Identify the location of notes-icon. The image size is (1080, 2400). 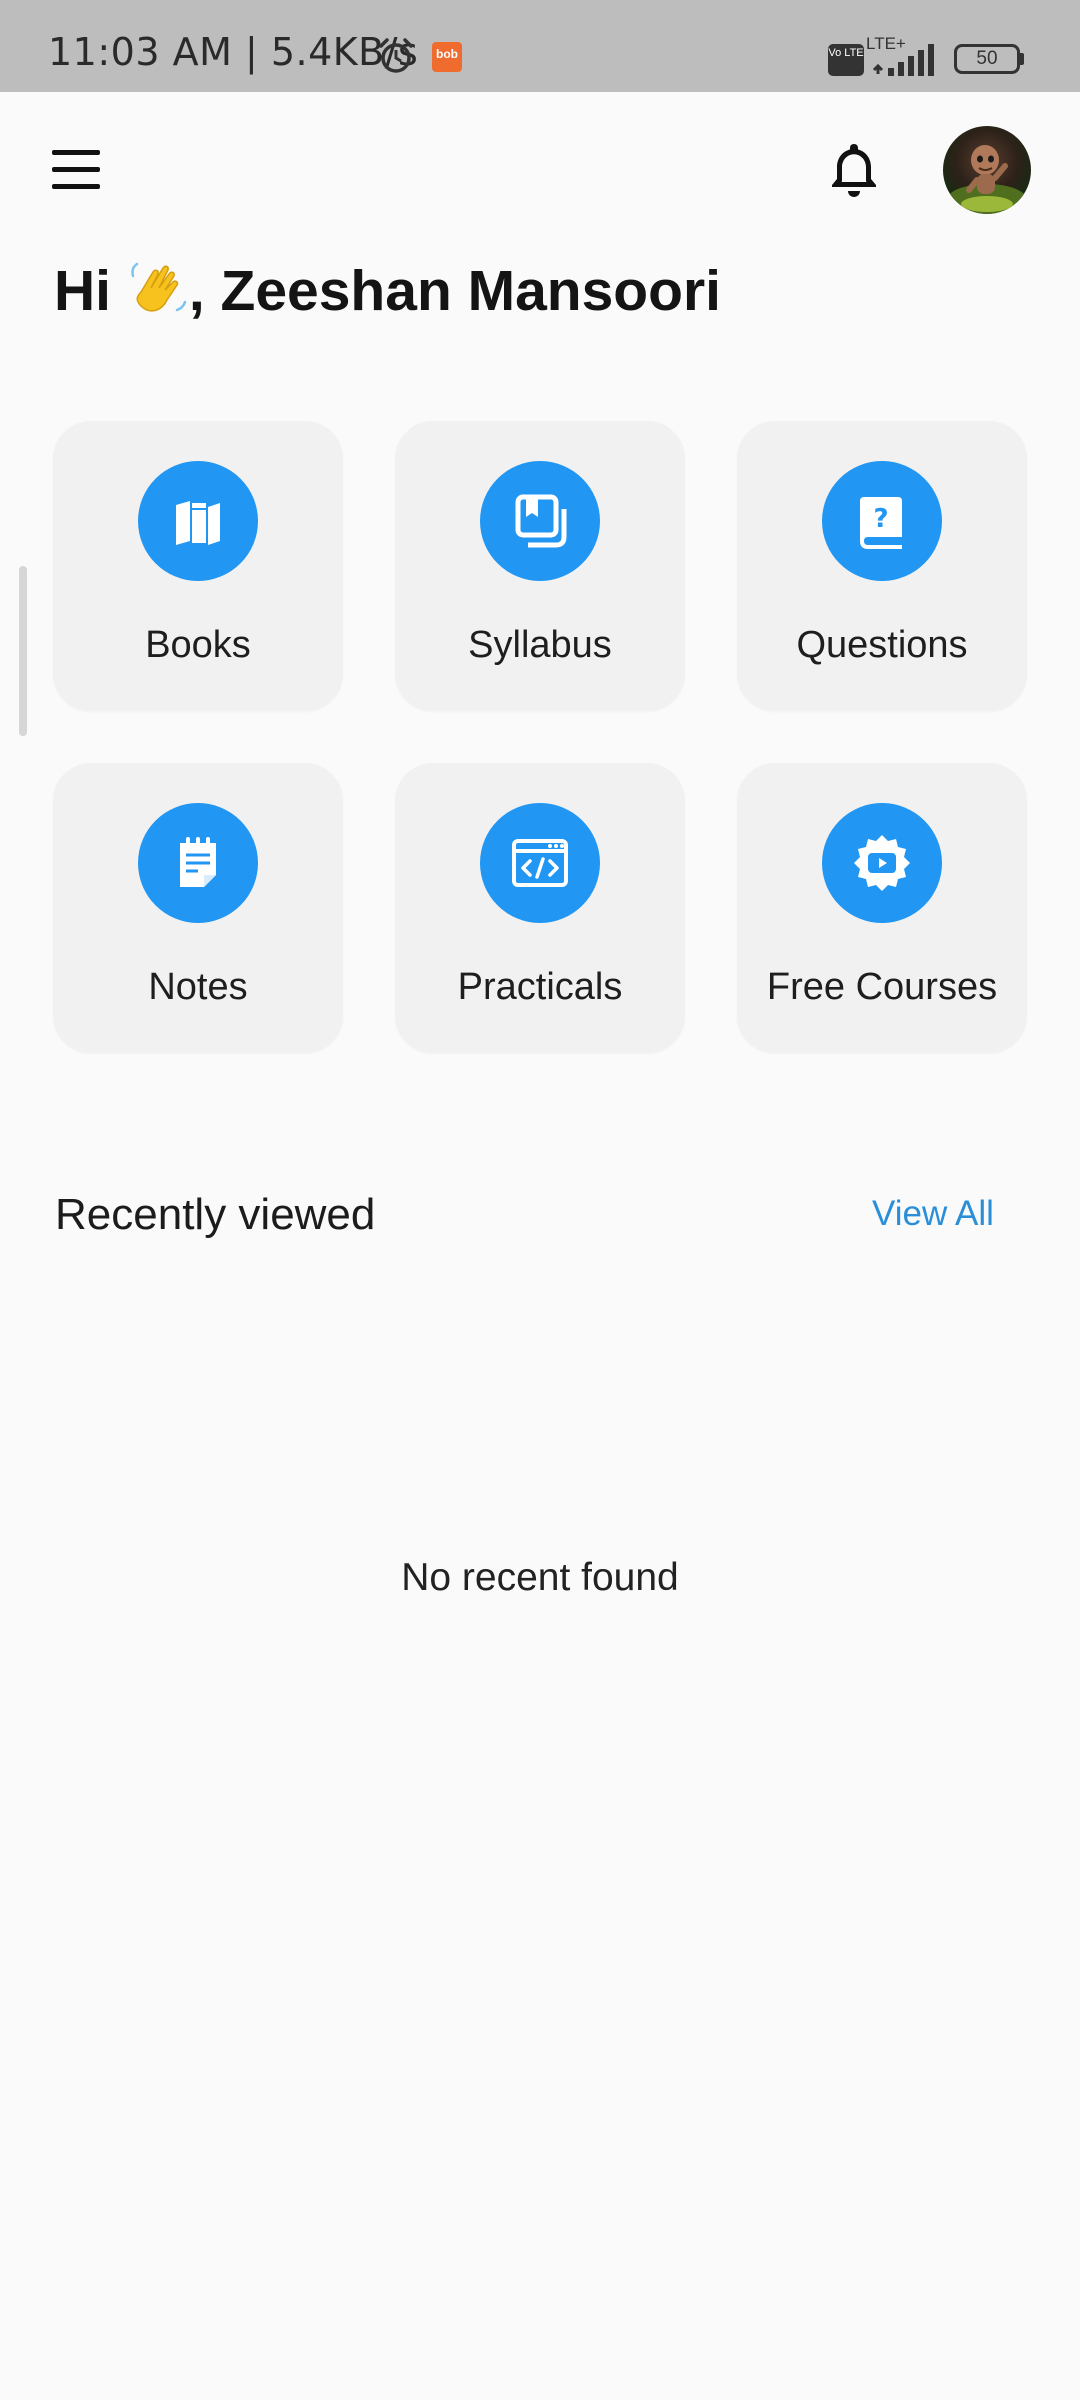
(198, 862).